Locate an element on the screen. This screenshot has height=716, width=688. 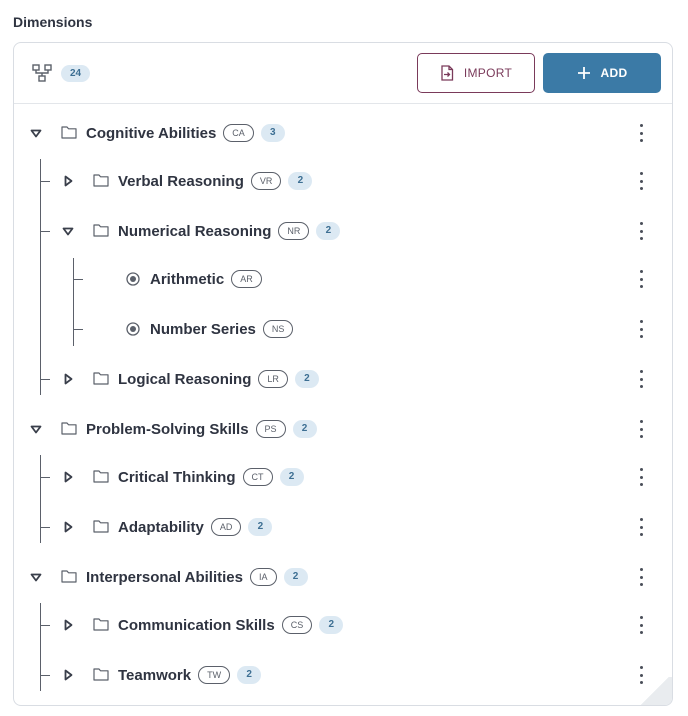
tree-row-adaptability: Adaptability AD 2 is located at coordinates (343, 527).